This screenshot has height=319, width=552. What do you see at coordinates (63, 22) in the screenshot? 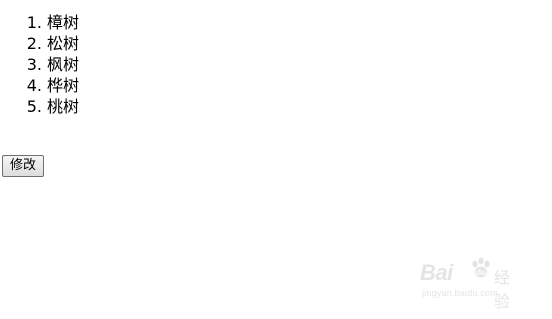
I see `list-item-label: 樟树` at bounding box center [63, 22].